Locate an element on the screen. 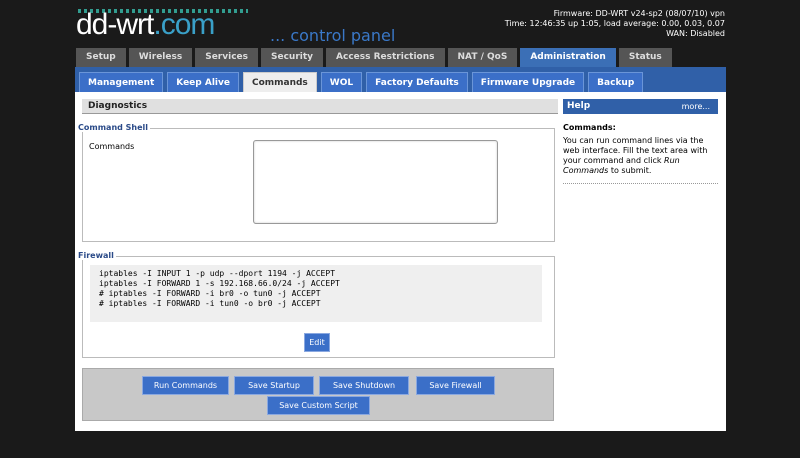 The height and width of the screenshot is (458, 800). help-divider is located at coordinates (640, 183).